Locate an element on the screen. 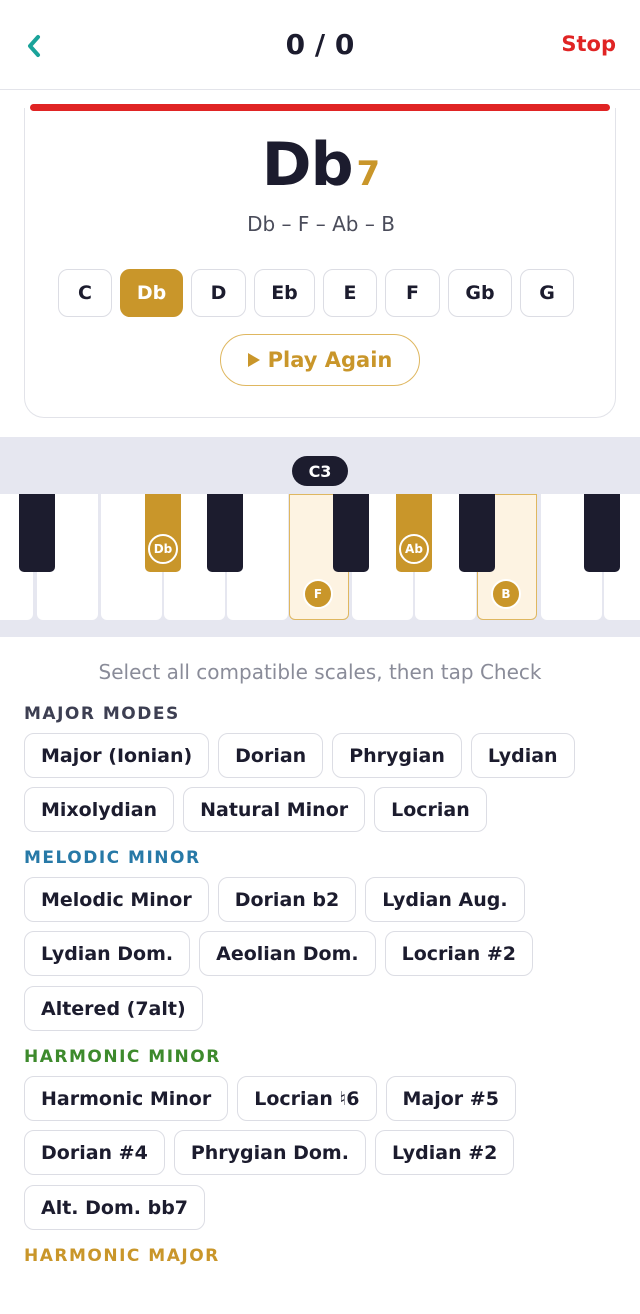 The height and width of the screenshot is (1314, 640). chip-row: Major (Ionian) Dorian Phrygian Lydian is located at coordinates (299, 755).